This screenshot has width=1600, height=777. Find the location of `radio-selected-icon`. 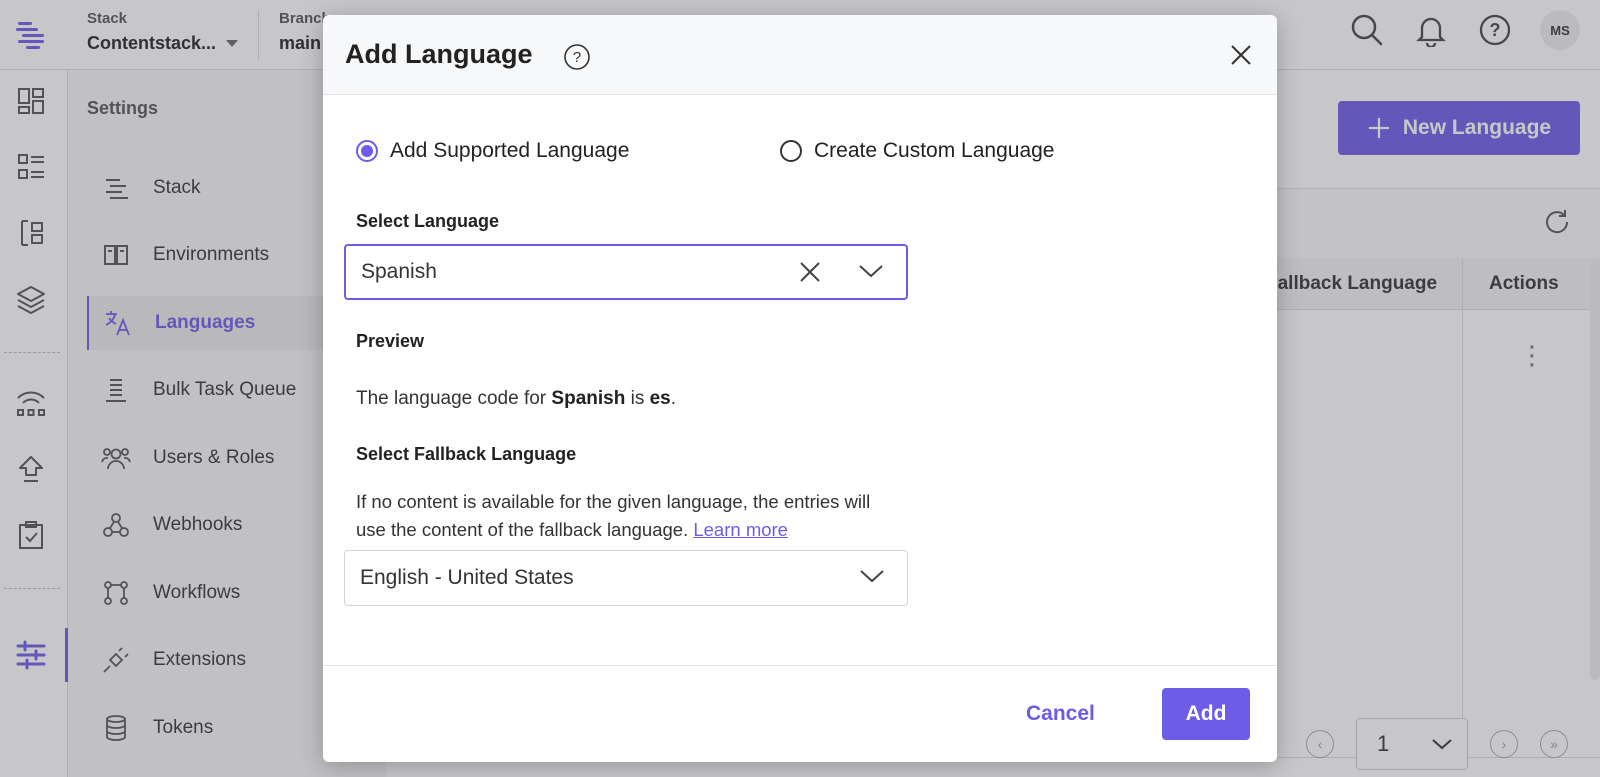

radio-selected-icon is located at coordinates (367, 151).